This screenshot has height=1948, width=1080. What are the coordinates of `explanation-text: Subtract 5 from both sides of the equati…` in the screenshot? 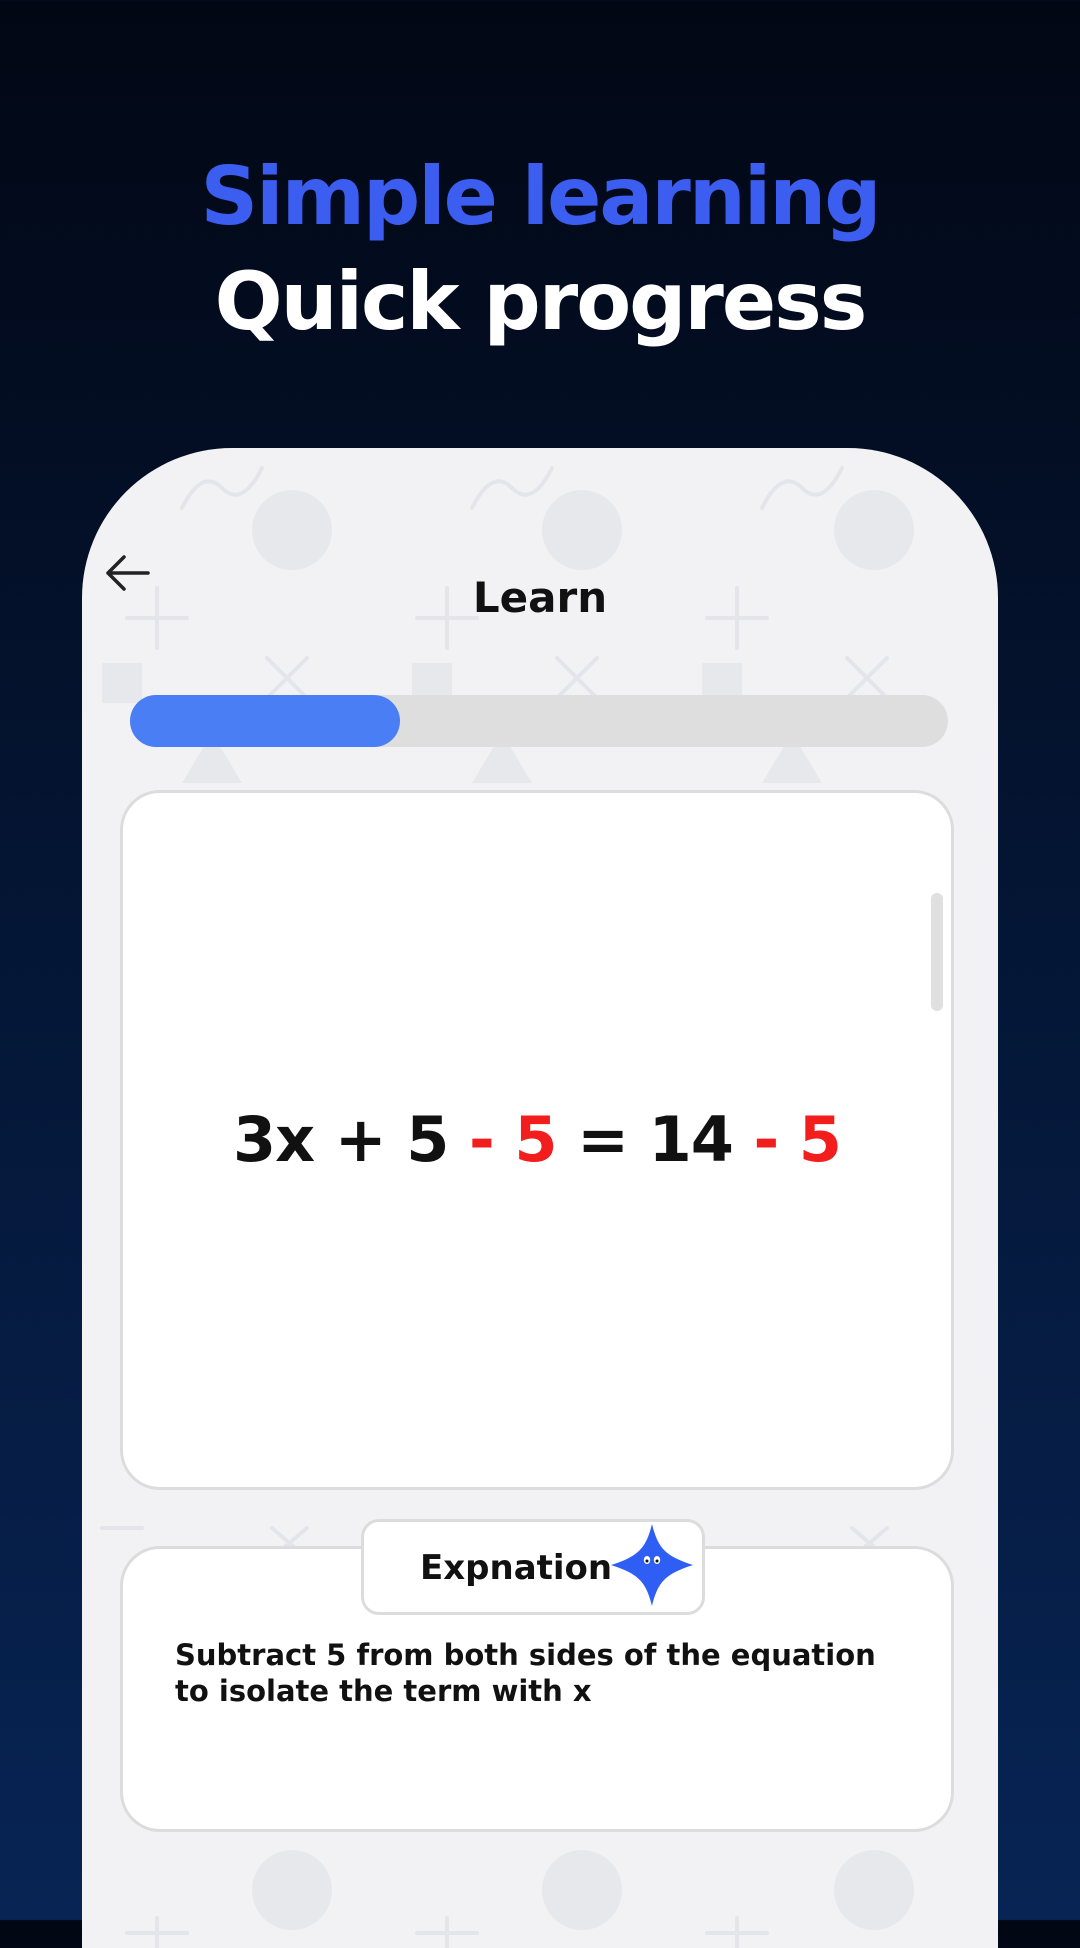 It's located at (525, 1673).